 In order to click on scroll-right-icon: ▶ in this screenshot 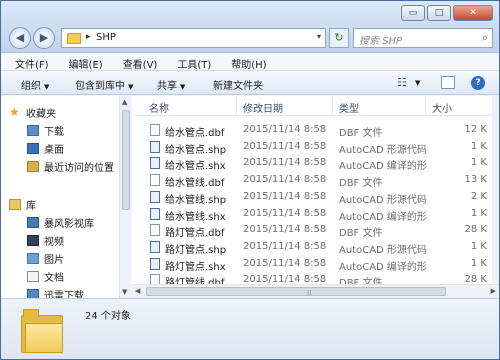, I will do `click(493, 291)`.